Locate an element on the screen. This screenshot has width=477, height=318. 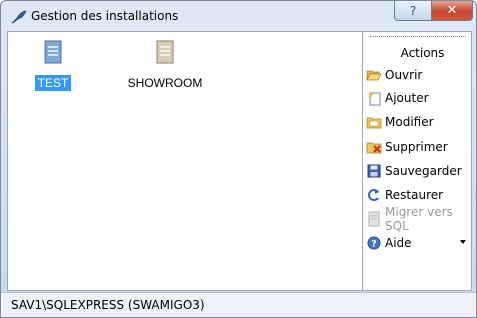
action-label: Restaurer is located at coordinates (414, 195).